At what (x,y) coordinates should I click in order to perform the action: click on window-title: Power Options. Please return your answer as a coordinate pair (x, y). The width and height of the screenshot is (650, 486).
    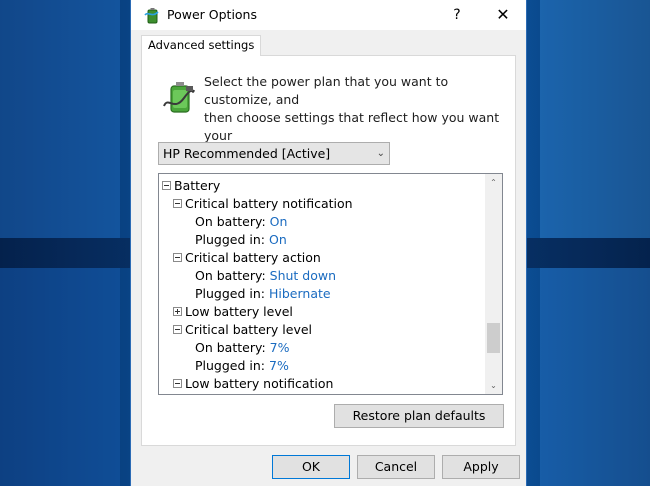
    Looking at the image, I should click on (212, 14).